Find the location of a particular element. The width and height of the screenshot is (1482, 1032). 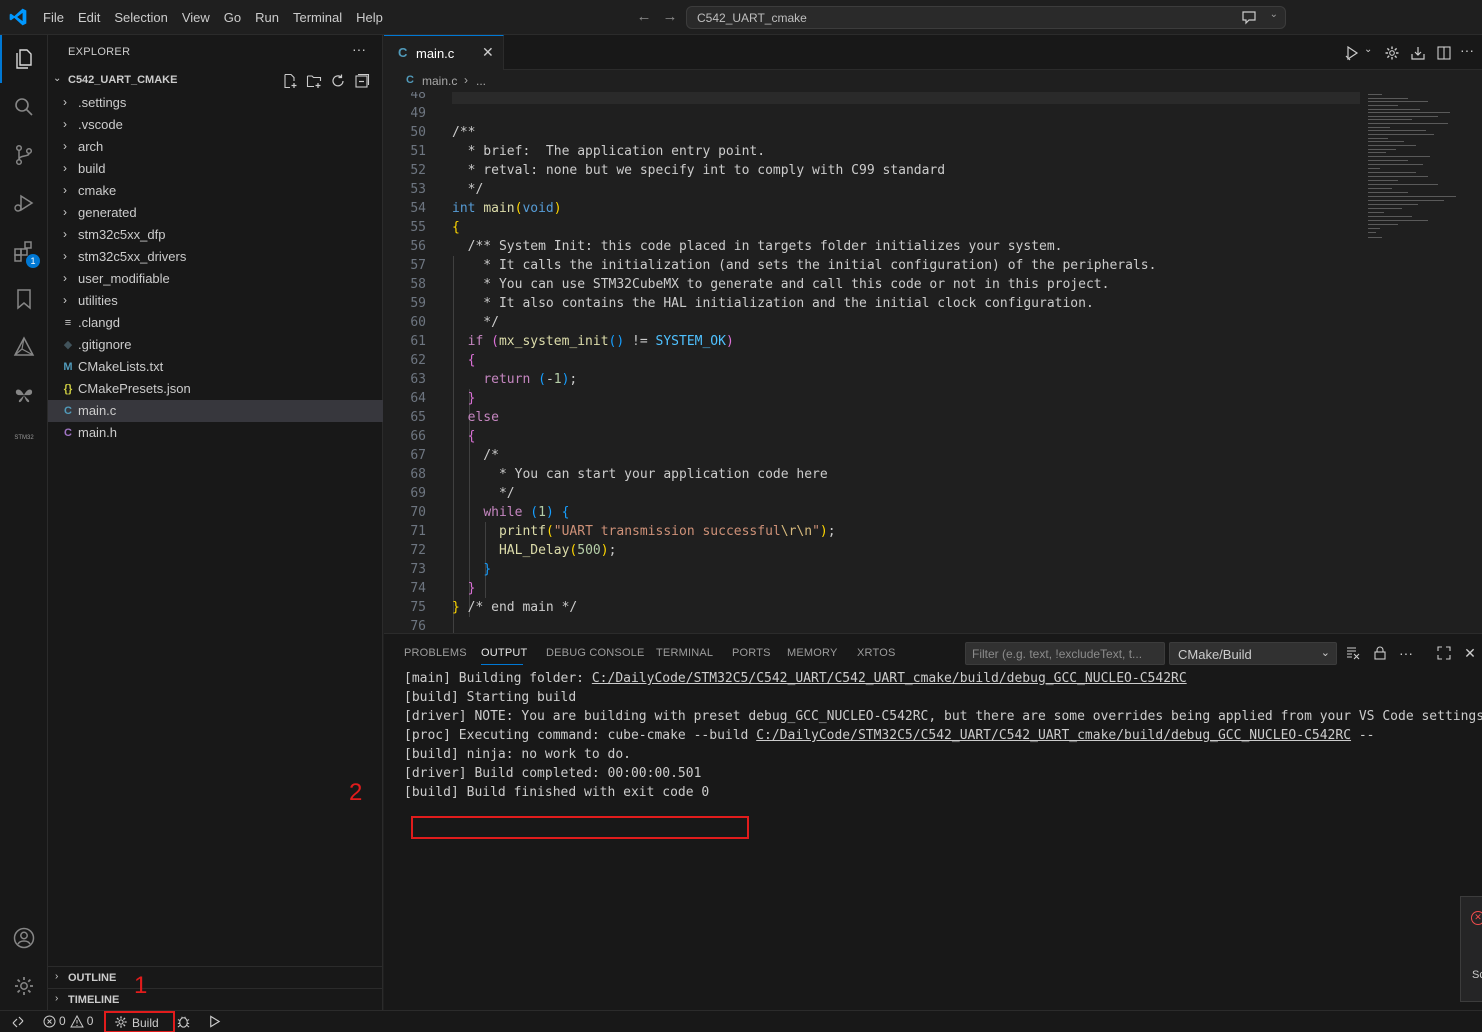

panel-tab-problems: PROBLEMS is located at coordinates (435, 653).